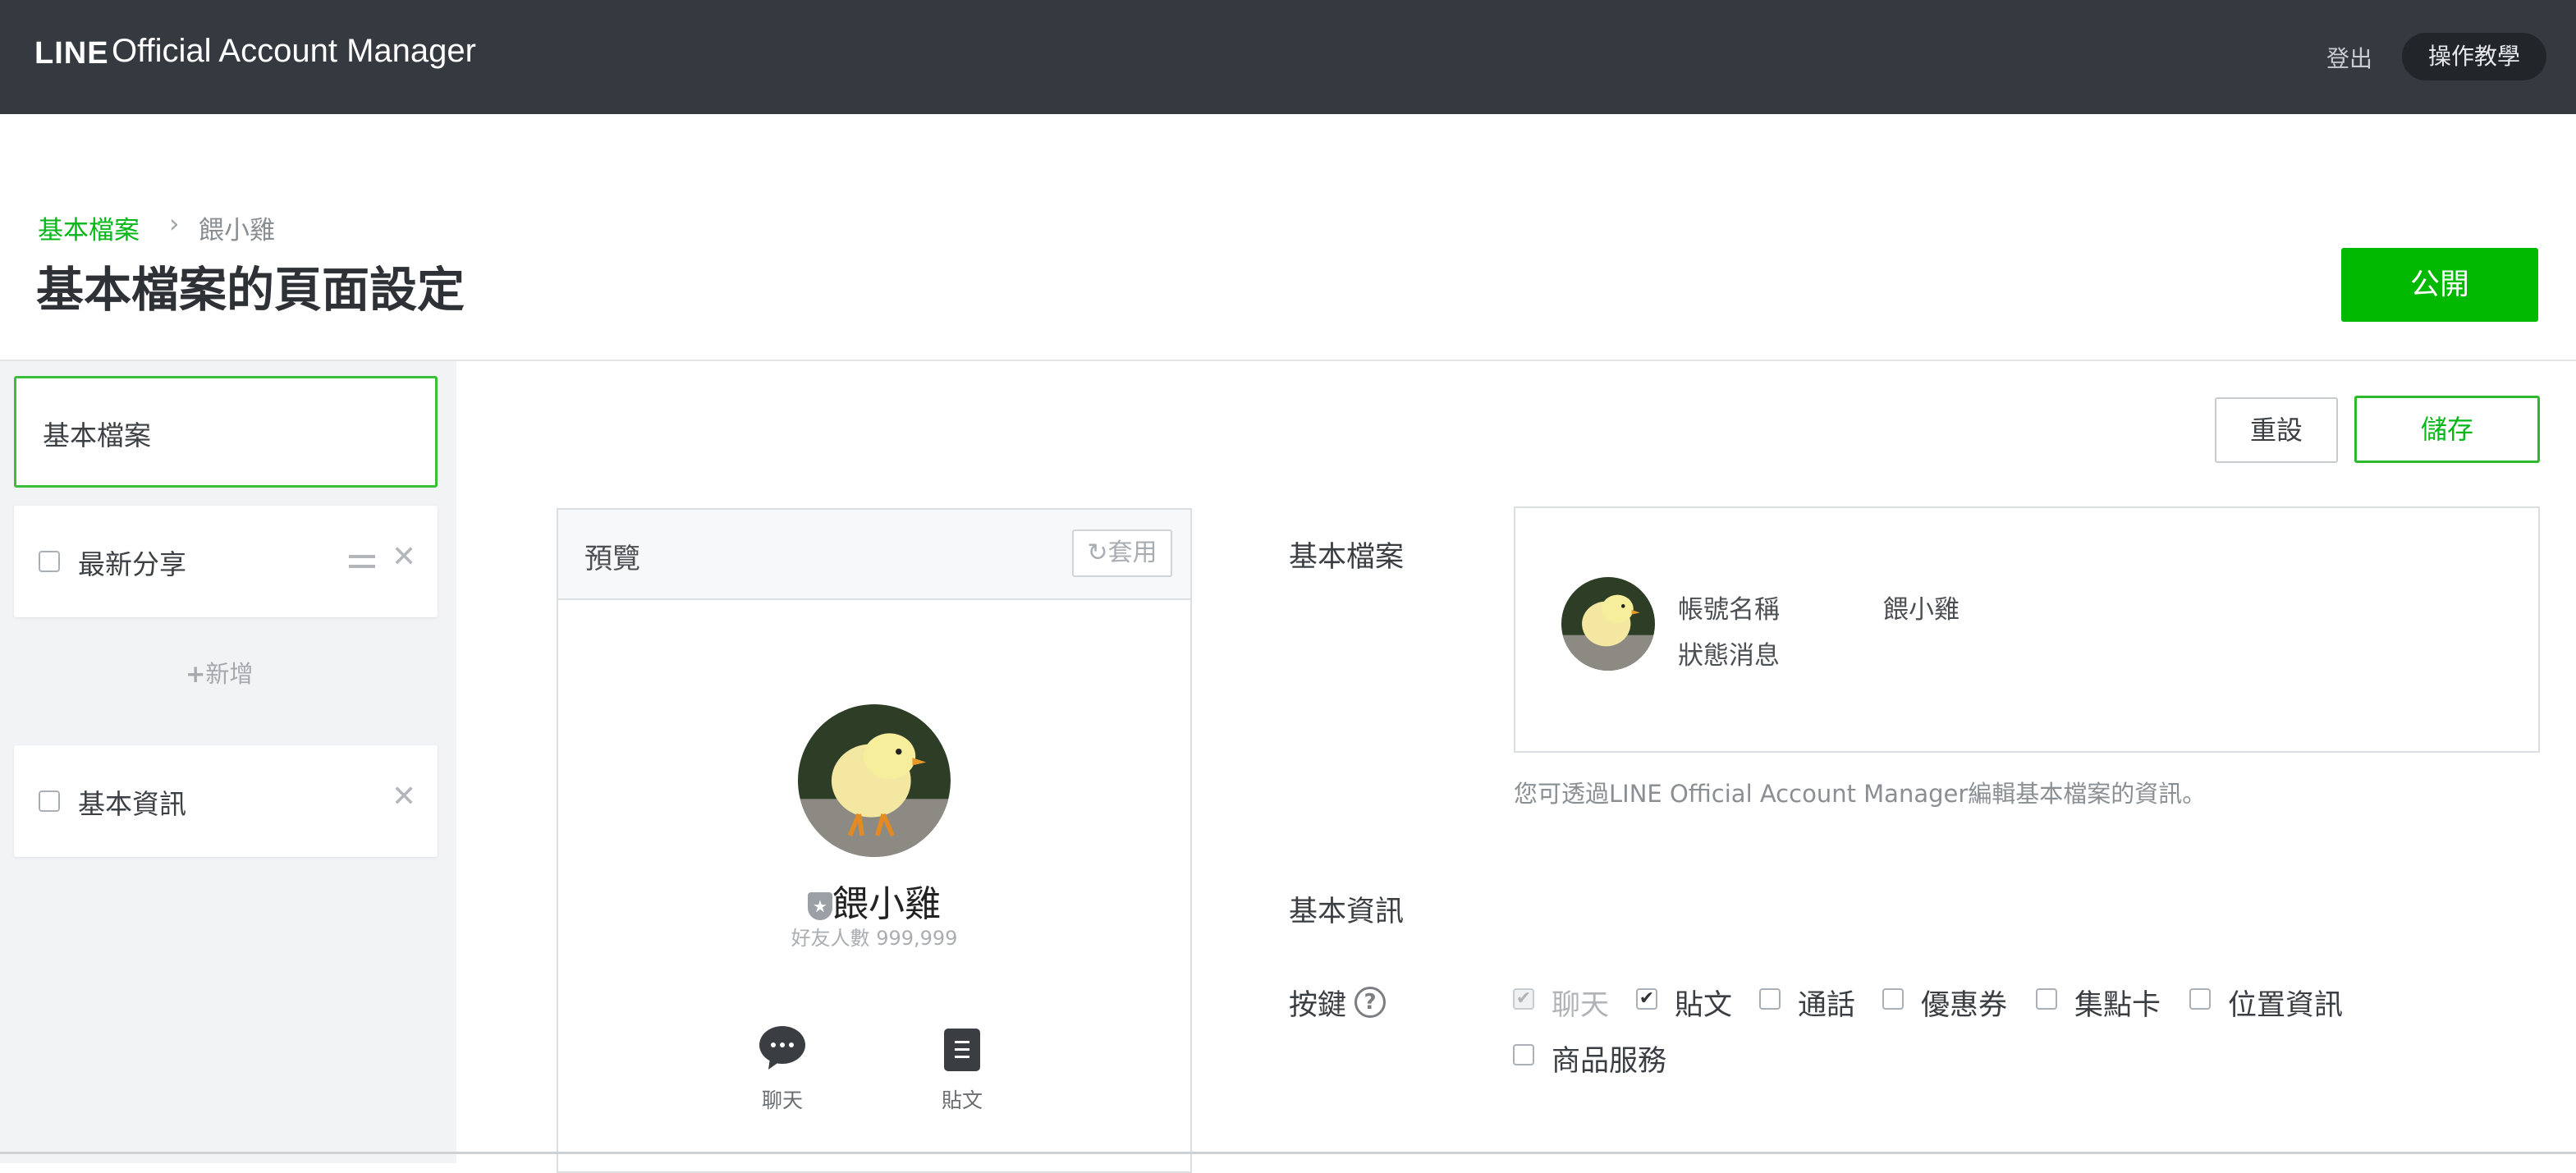 This screenshot has height=1173, width=2576. What do you see at coordinates (783, 1047) in the screenshot?
I see `chat-bubble-icon` at bounding box center [783, 1047].